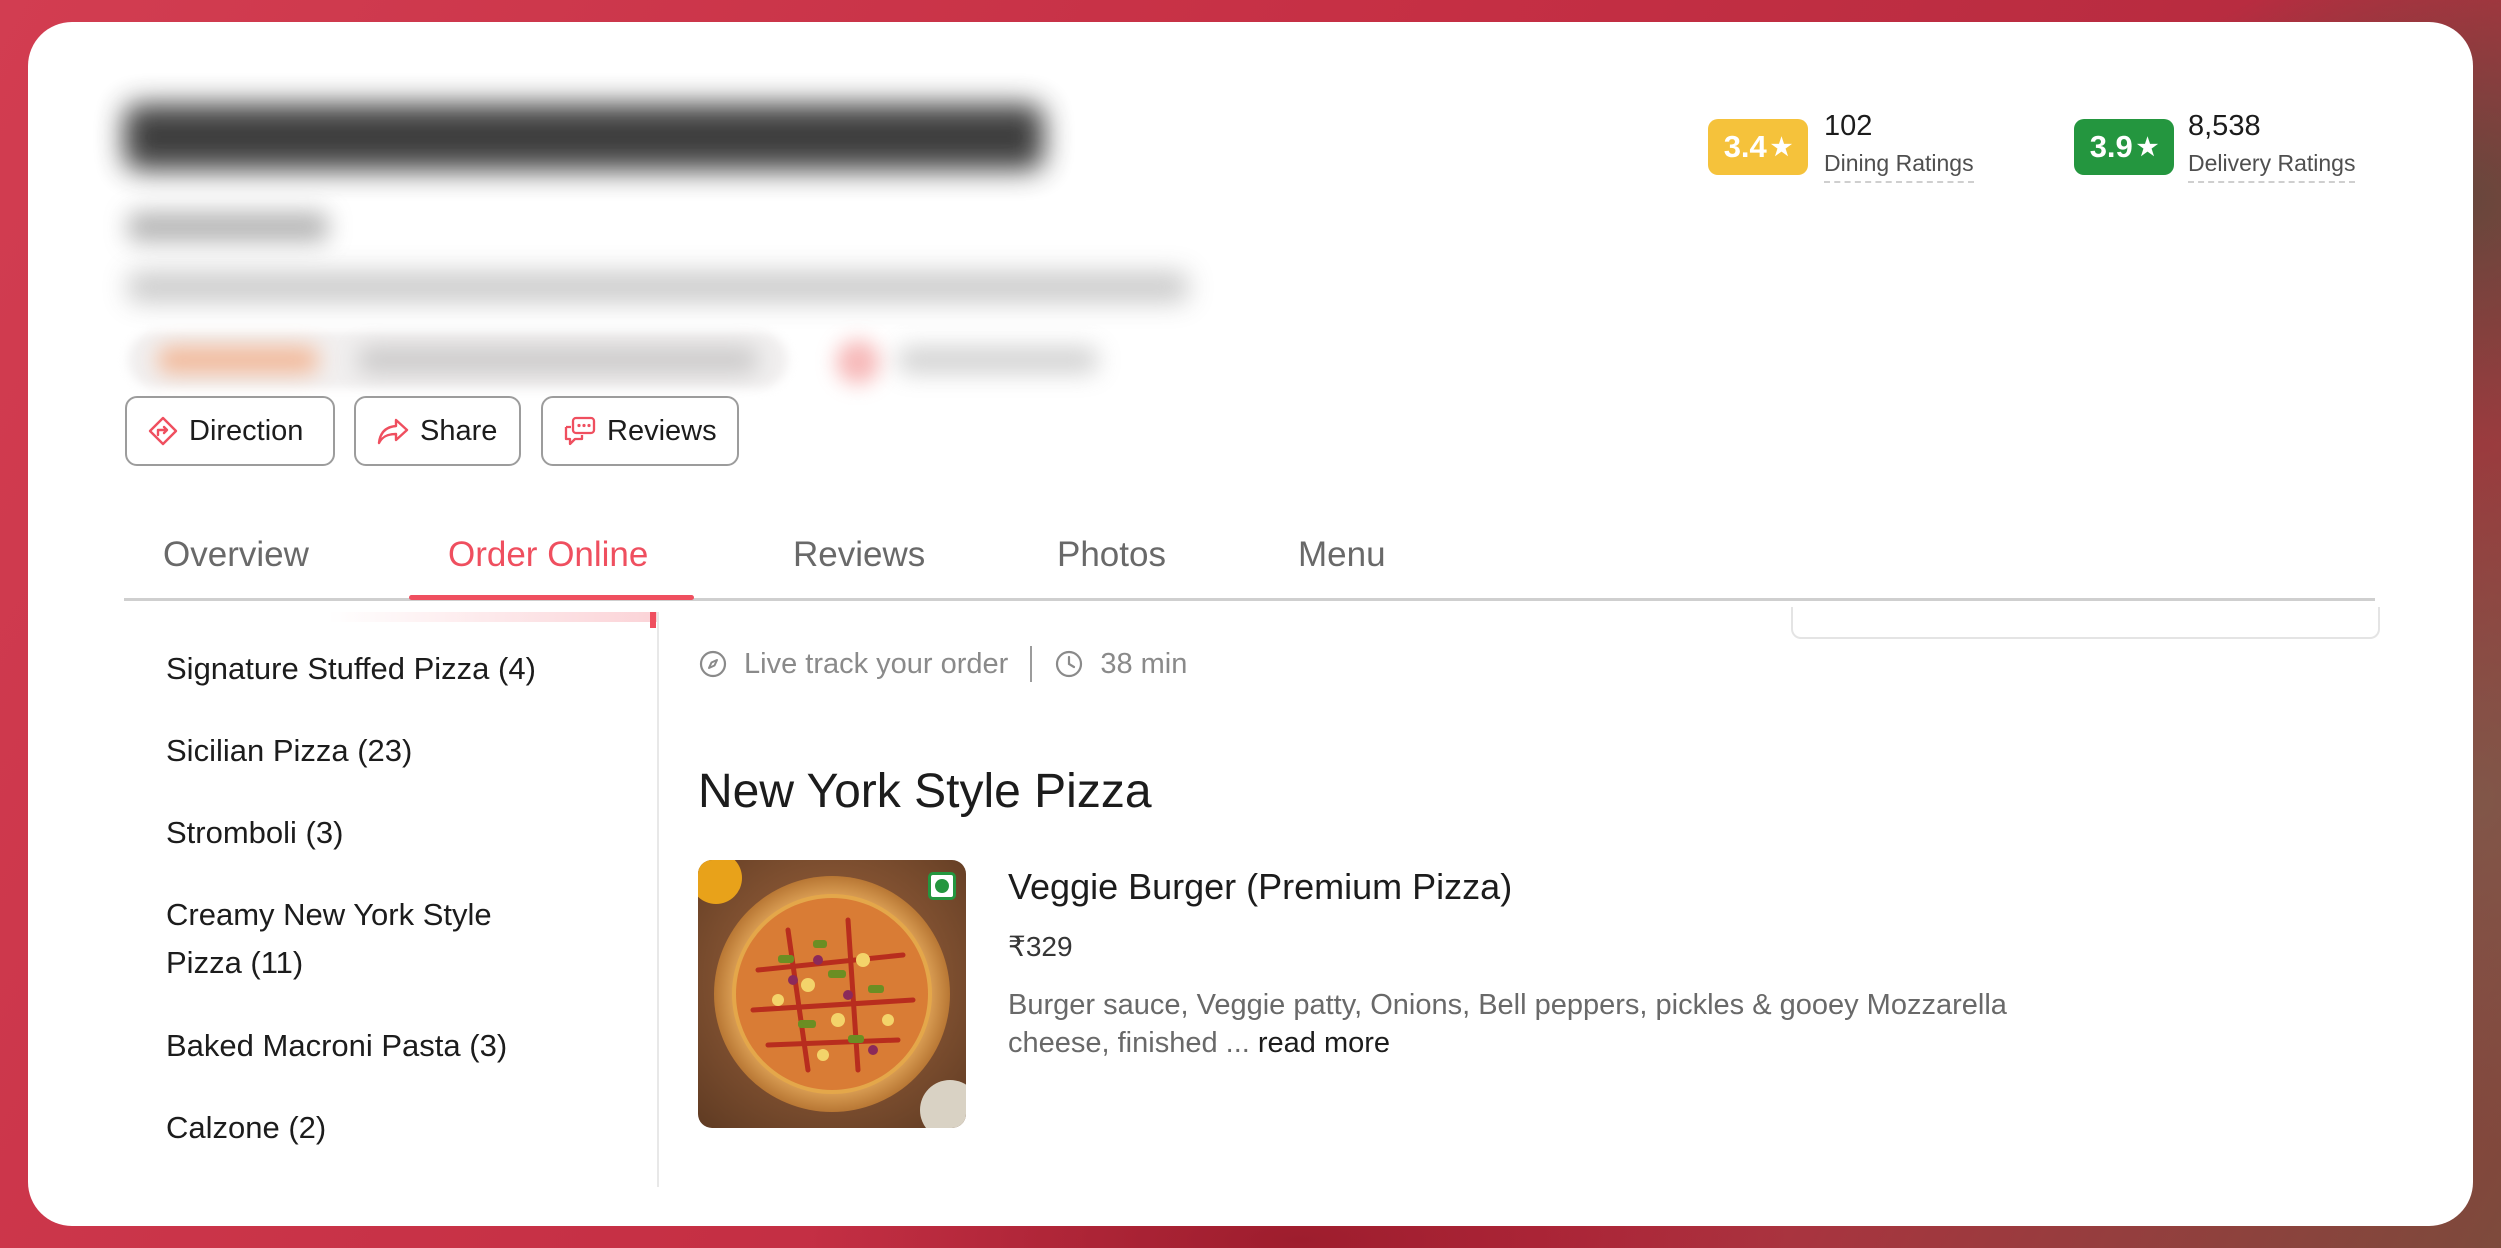  What do you see at coordinates (1324, 1043) in the screenshot?
I see `read-more-link: read more` at bounding box center [1324, 1043].